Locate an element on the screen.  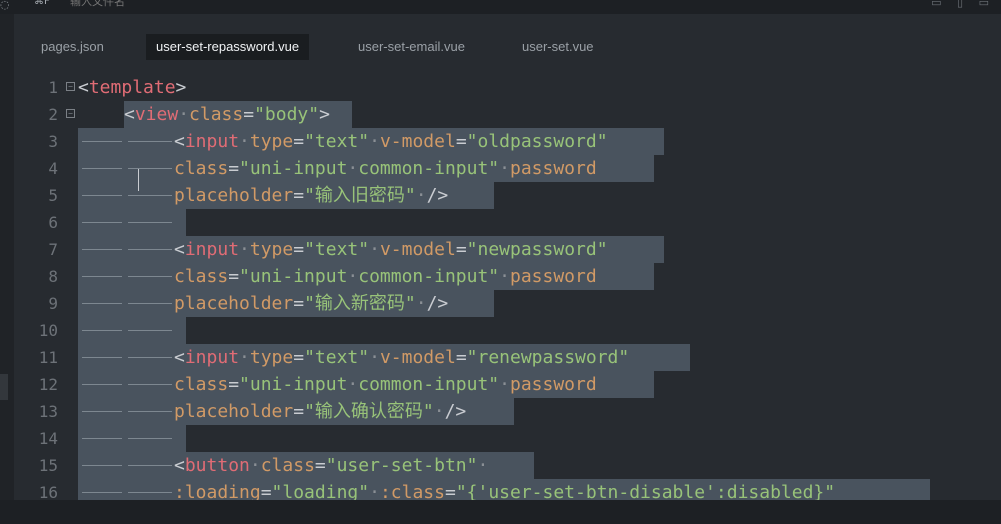
activity-strip is located at coordinates (7, 269).